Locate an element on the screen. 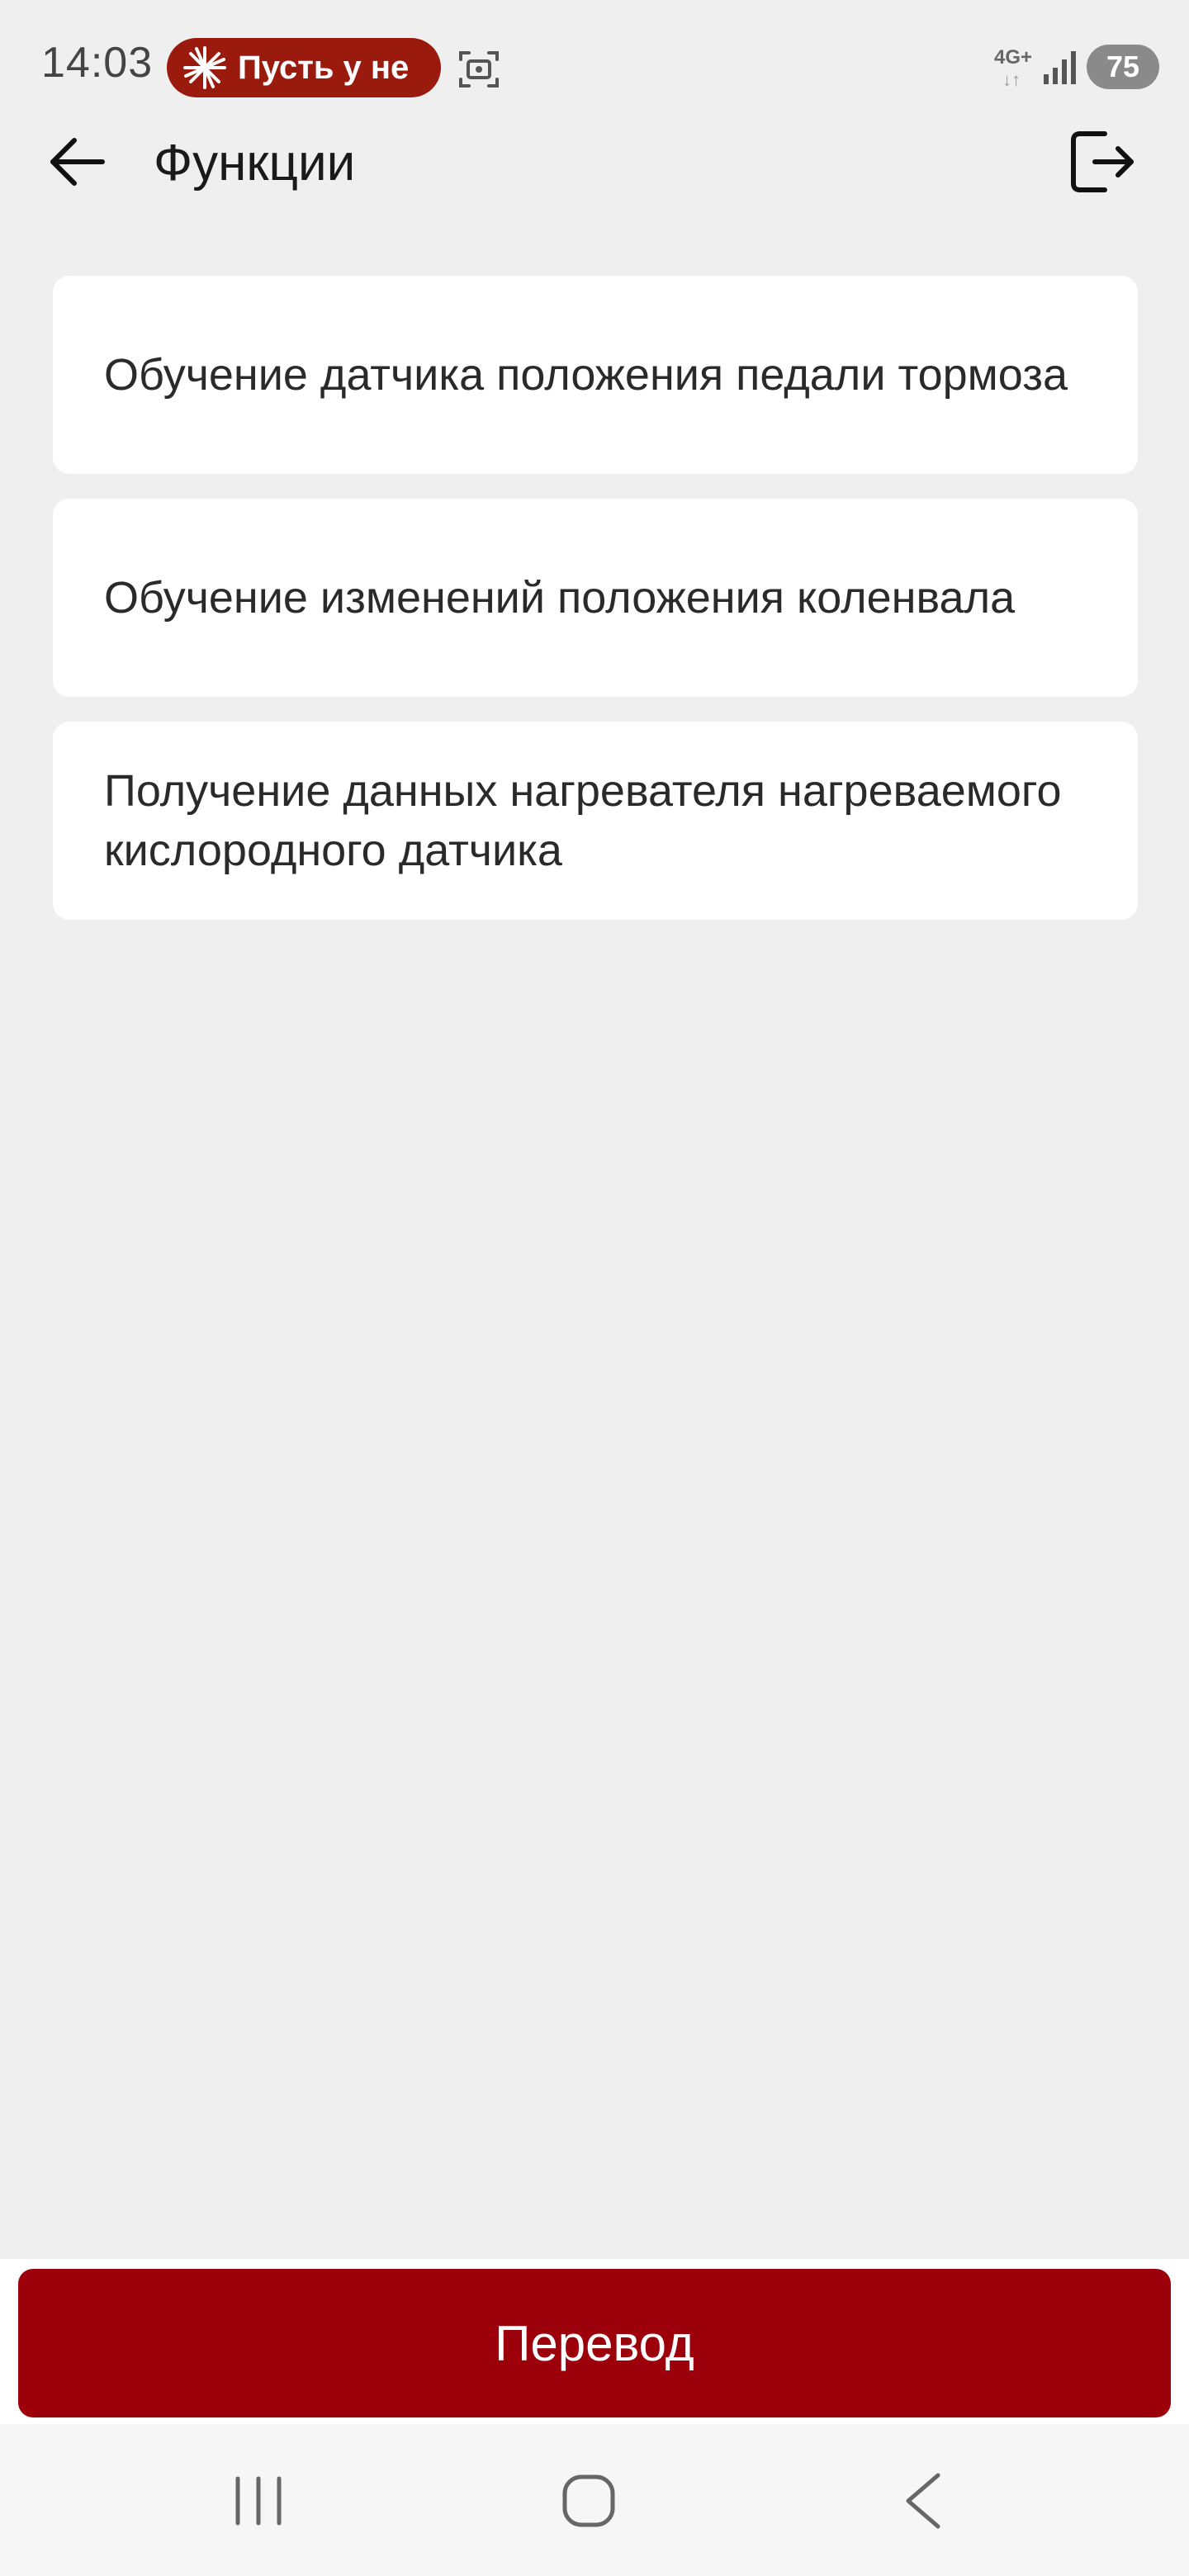 The height and width of the screenshot is (2576, 1189). home-icon is located at coordinates (588, 2501).